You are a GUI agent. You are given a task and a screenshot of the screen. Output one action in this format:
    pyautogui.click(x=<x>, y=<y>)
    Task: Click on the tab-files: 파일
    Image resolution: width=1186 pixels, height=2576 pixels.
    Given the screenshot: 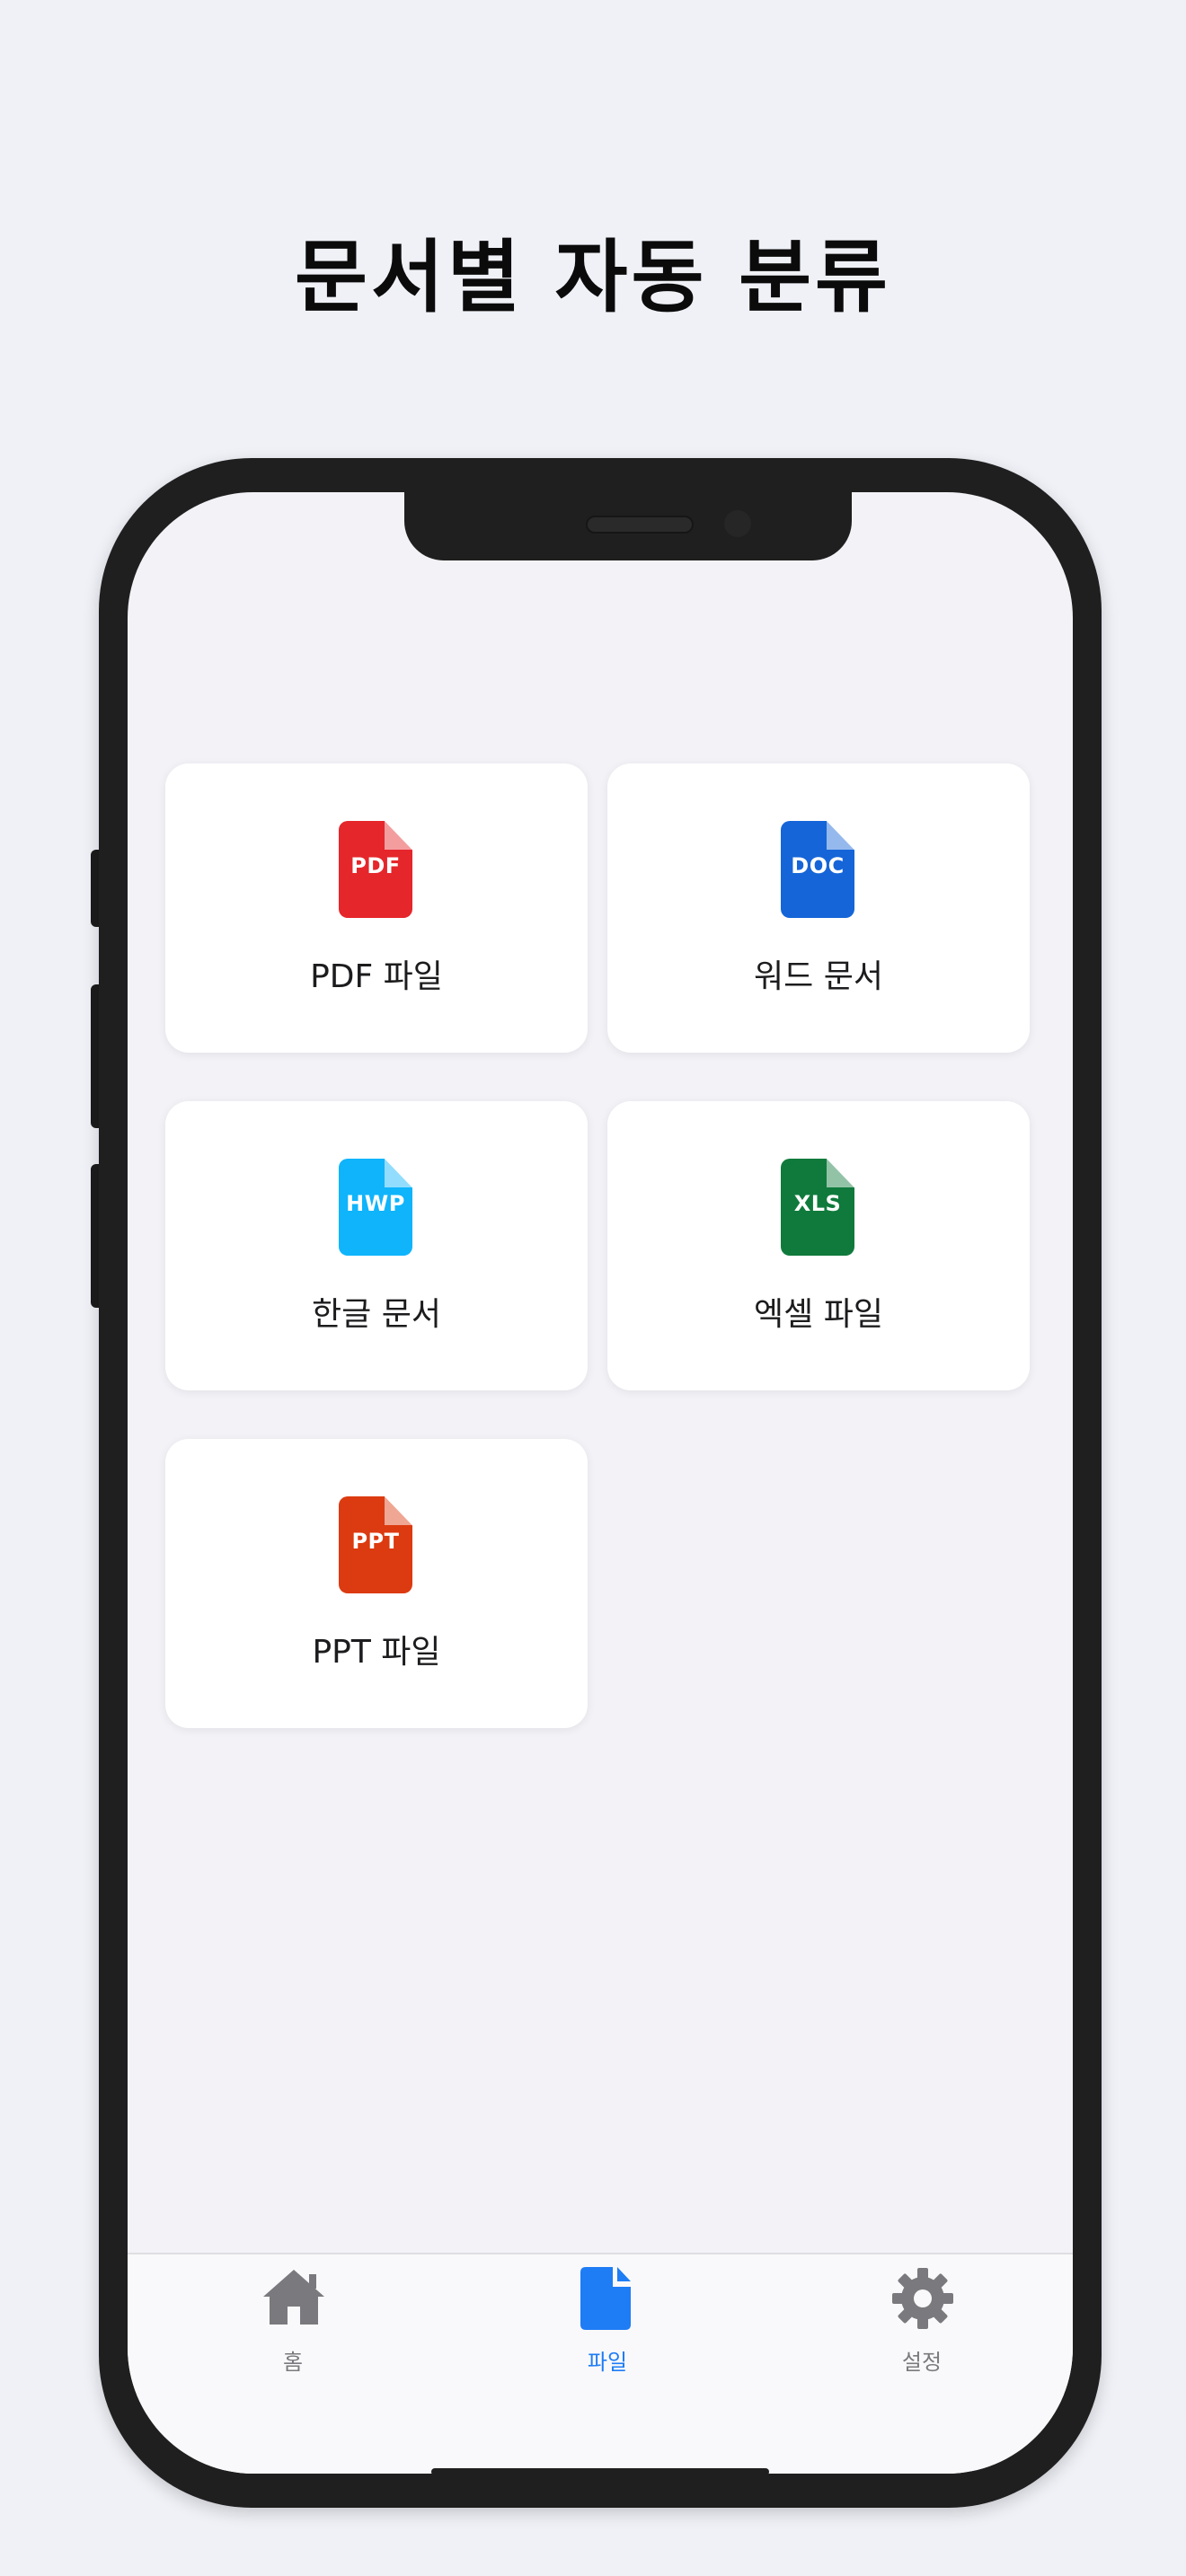 What is the action you would take?
    pyautogui.click(x=607, y=2321)
    